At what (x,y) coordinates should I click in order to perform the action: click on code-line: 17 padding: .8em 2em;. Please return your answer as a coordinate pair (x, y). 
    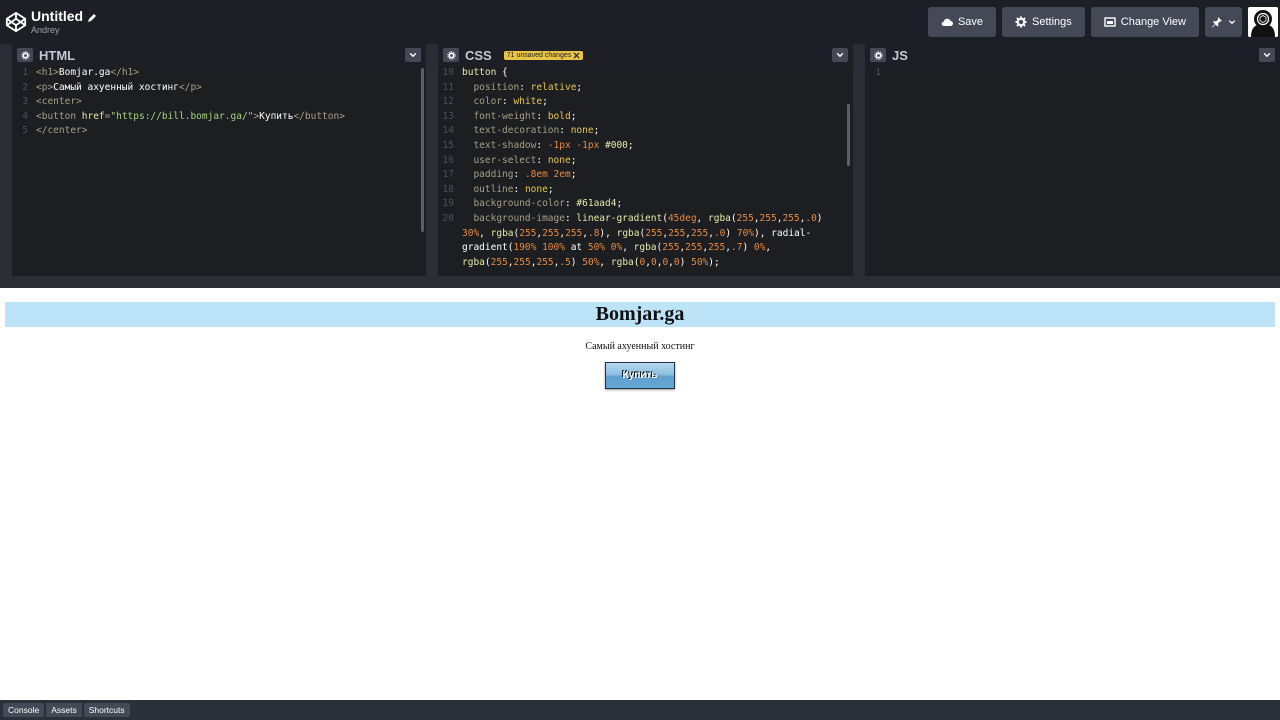
    Looking at the image, I should click on (645, 175).